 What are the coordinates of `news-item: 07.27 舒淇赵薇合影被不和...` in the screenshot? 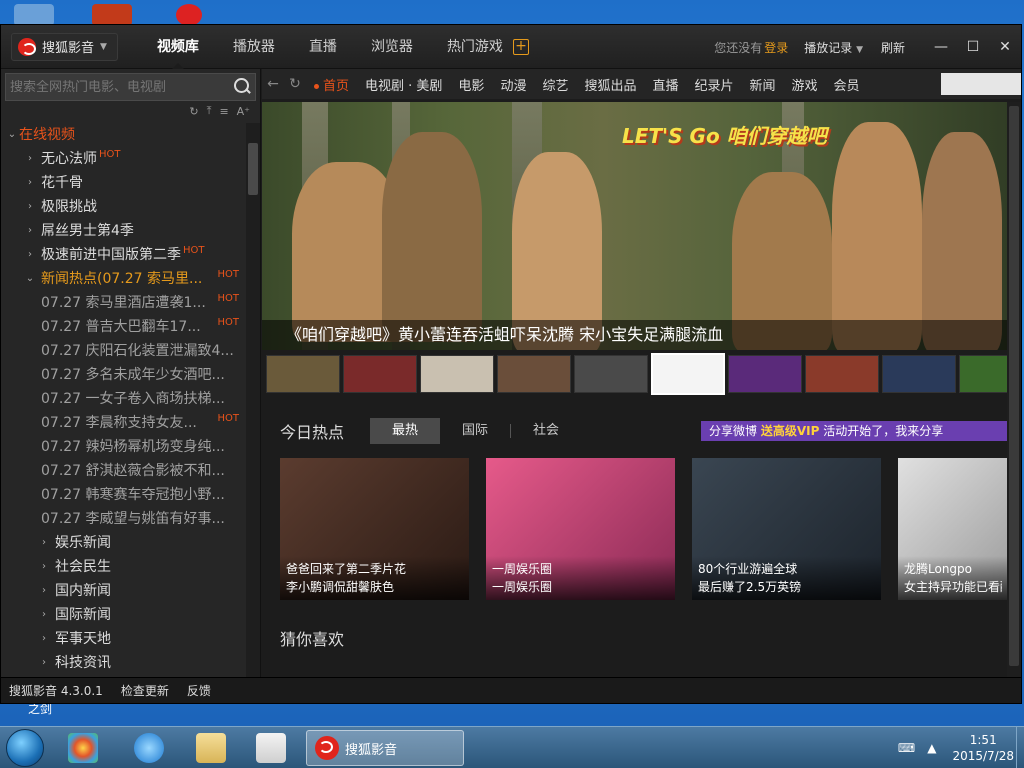 It's located at (123, 471).